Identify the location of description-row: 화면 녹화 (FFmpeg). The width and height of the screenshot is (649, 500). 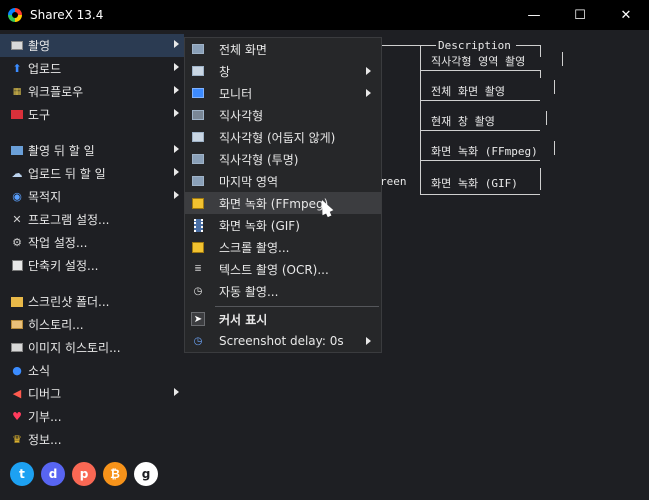
(484, 151).